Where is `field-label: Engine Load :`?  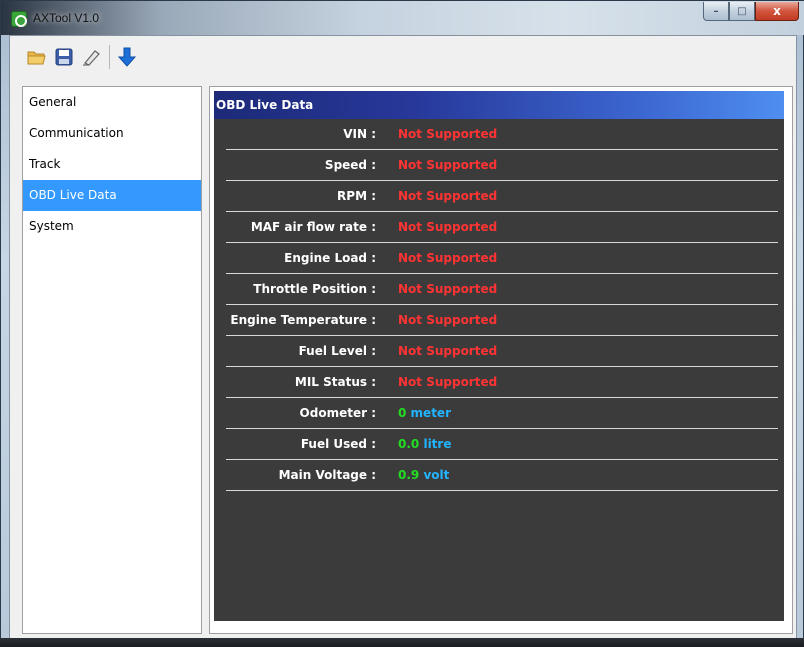
field-label: Engine Load : is located at coordinates (330, 258).